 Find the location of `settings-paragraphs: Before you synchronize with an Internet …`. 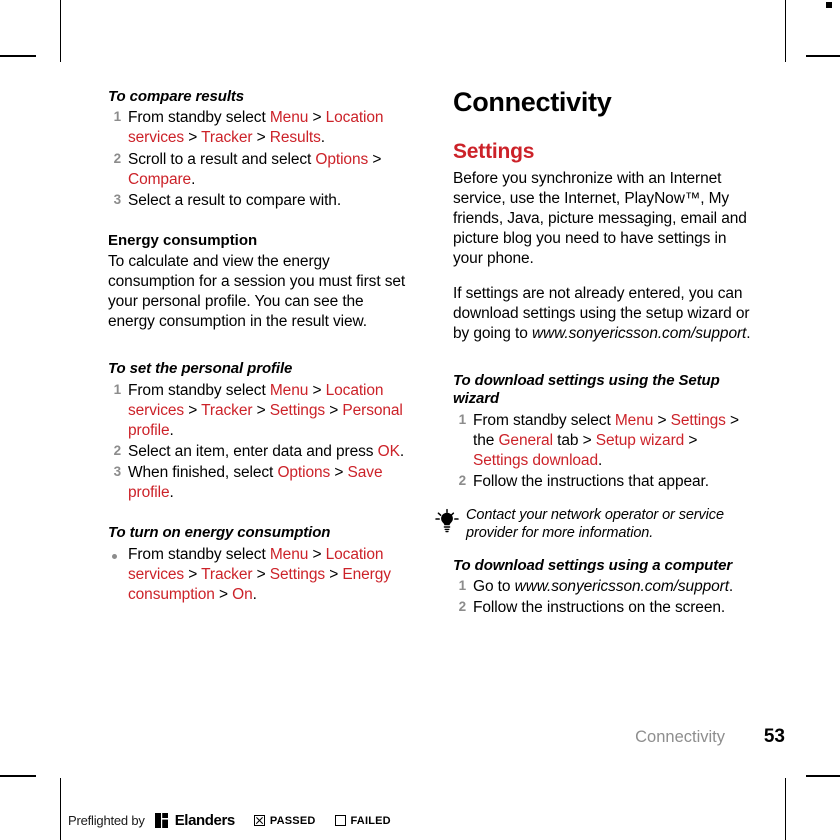

settings-paragraphs: Before you synchronize with an Internet … is located at coordinates (603, 256).